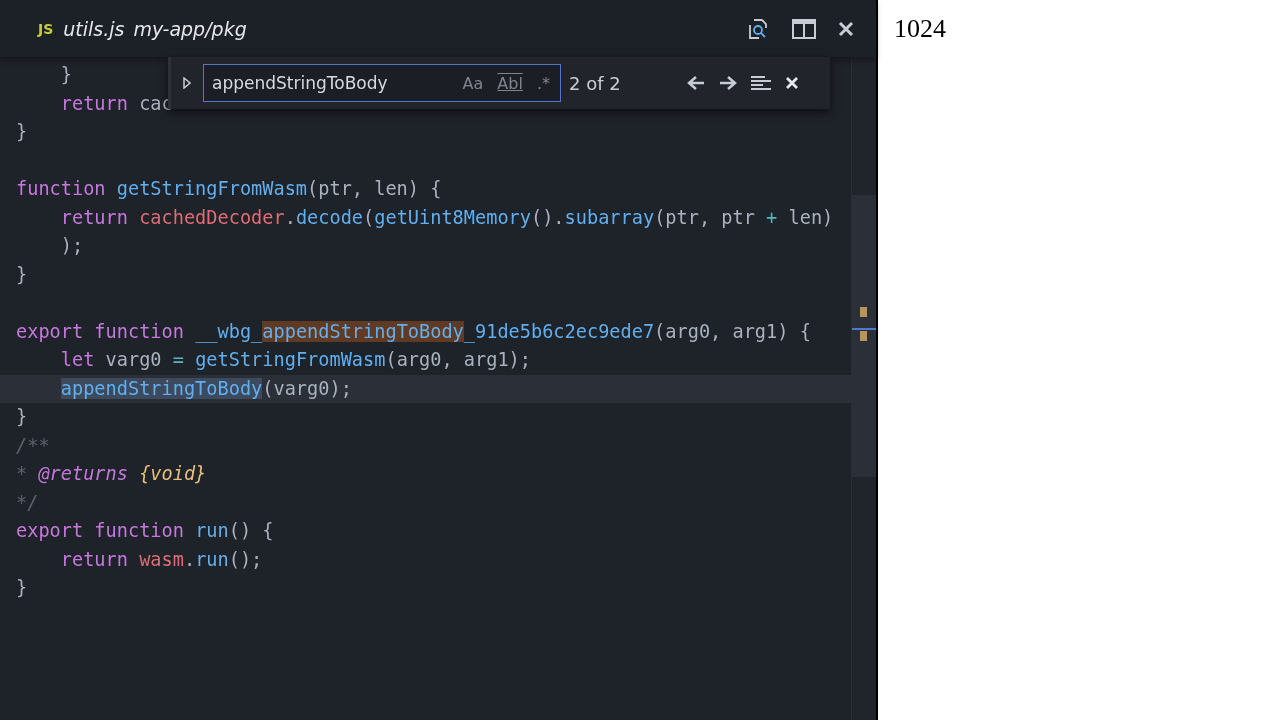  What do you see at coordinates (145, 531) in the screenshot?
I see `code-line: export function run() {` at bounding box center [145, 531].